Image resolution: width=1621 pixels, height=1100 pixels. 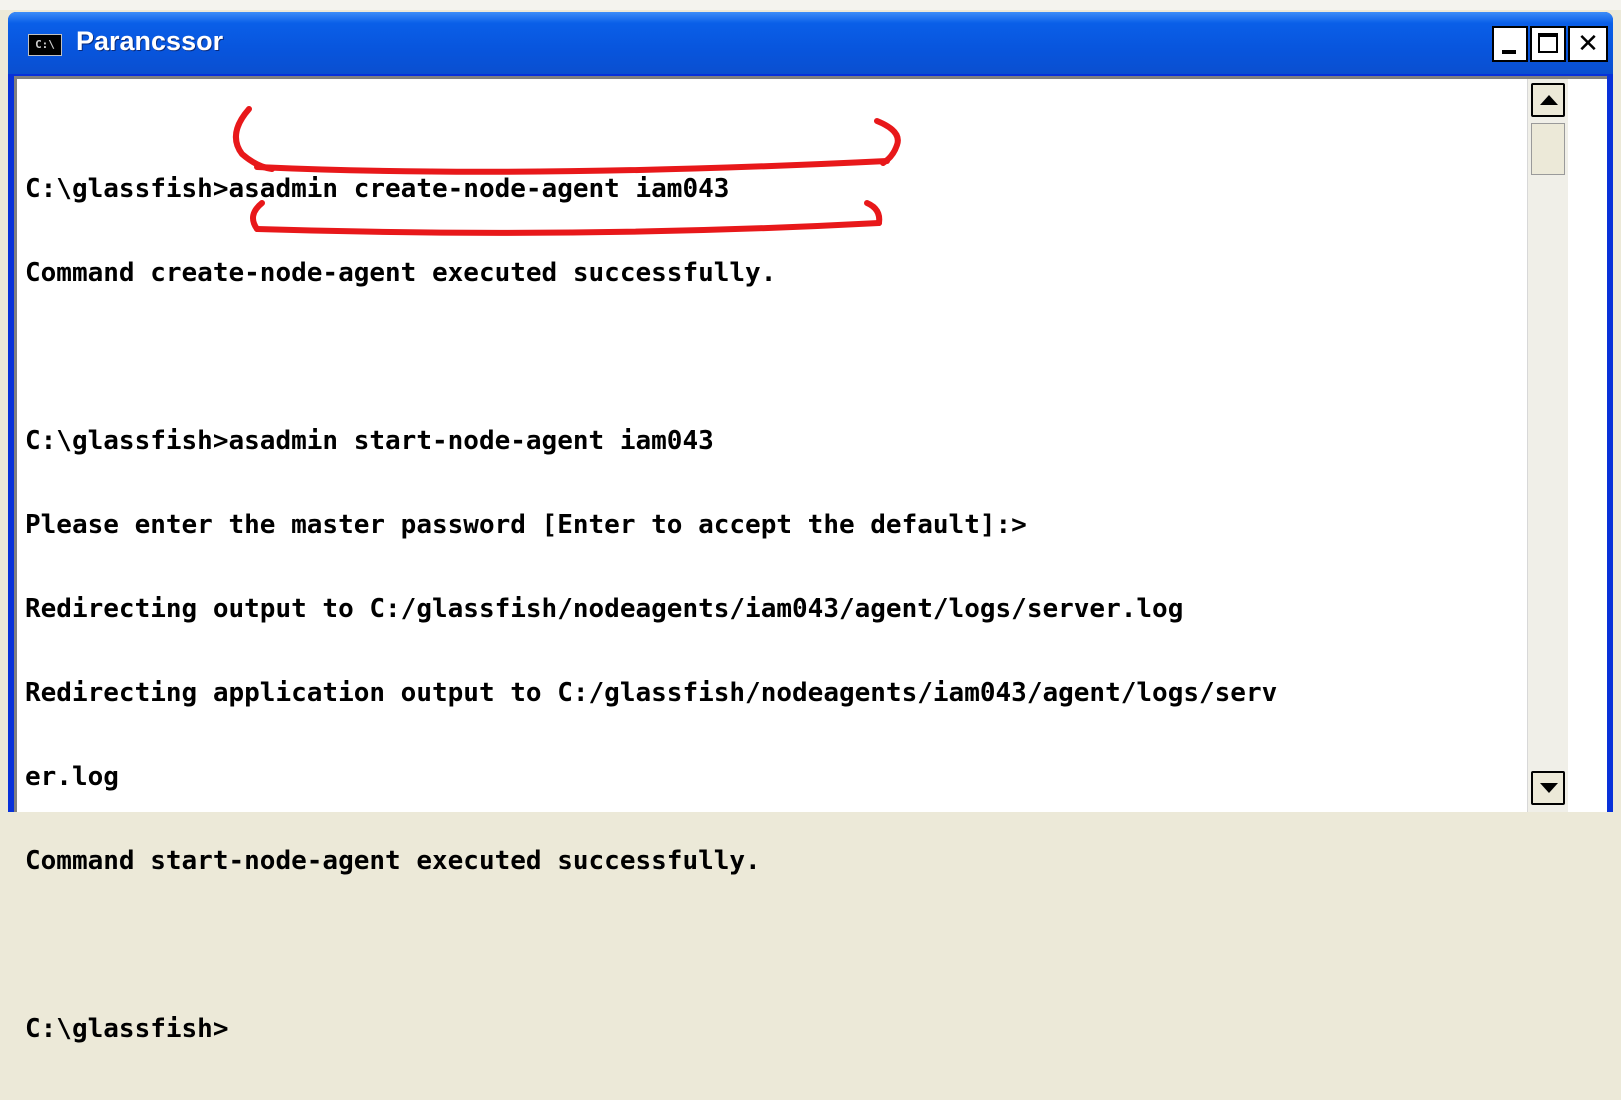 What do you see at coordinates (72, 777) in the screenshot?
I see `console-line: er.log` at bounding box center [72, 777].